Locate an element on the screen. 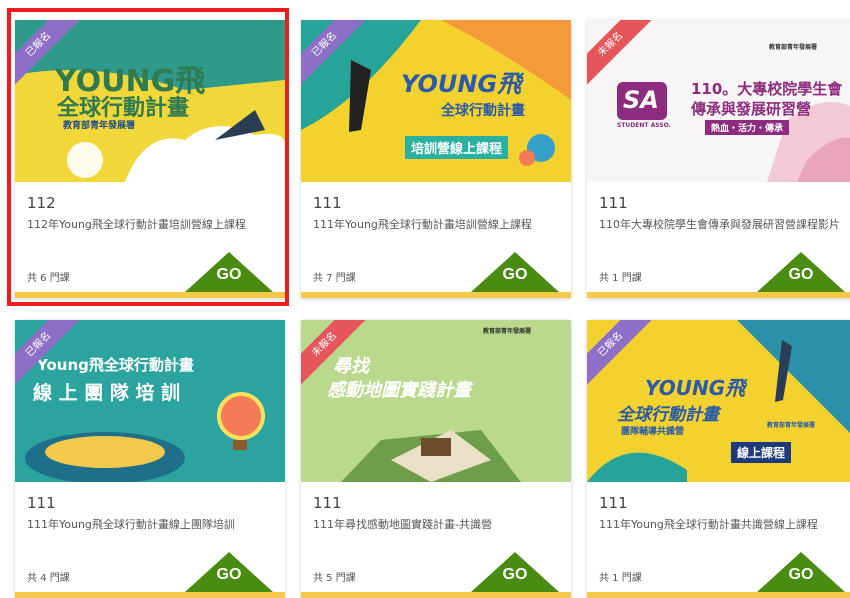  thumbnail-line3: 團隊輔導共識營 is located at coordinates (653, 432).